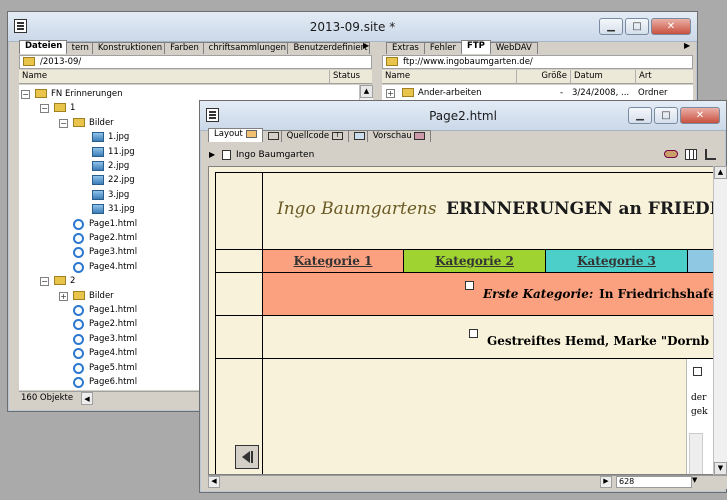 Image resolution: width=727 pixels, height=500 pixels. I want to click on tree-item-label: 2.jpg, so click(119, 166).